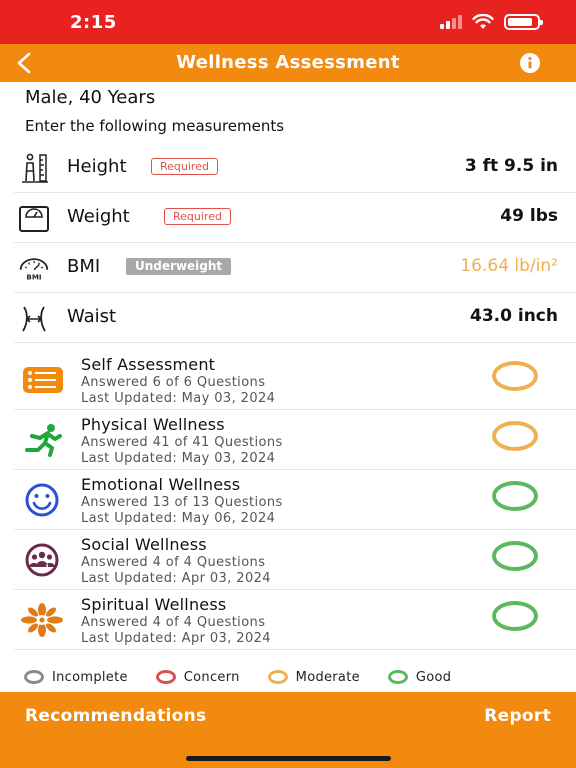 This screenshot has height=768, width=576. I want to click on height-icon, so click(35, 168).